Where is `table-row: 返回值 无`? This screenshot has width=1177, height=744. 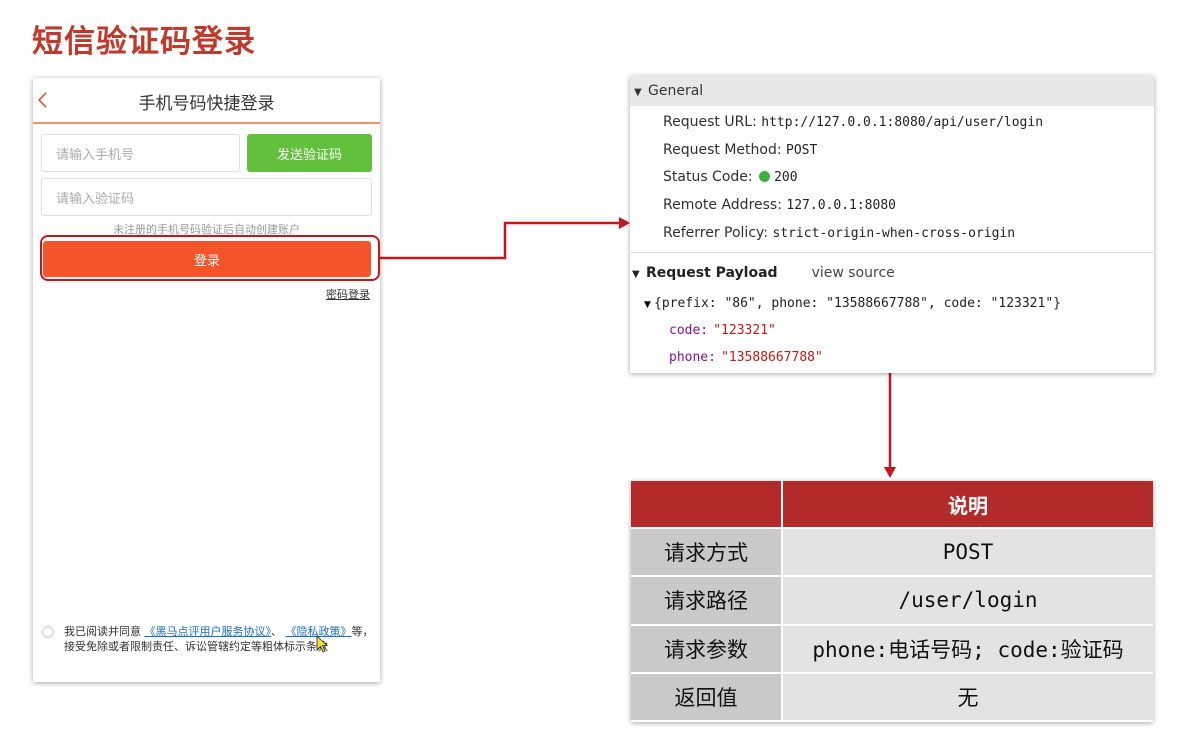 table-row: 返回值 无 is located at coordinates (892, 697).